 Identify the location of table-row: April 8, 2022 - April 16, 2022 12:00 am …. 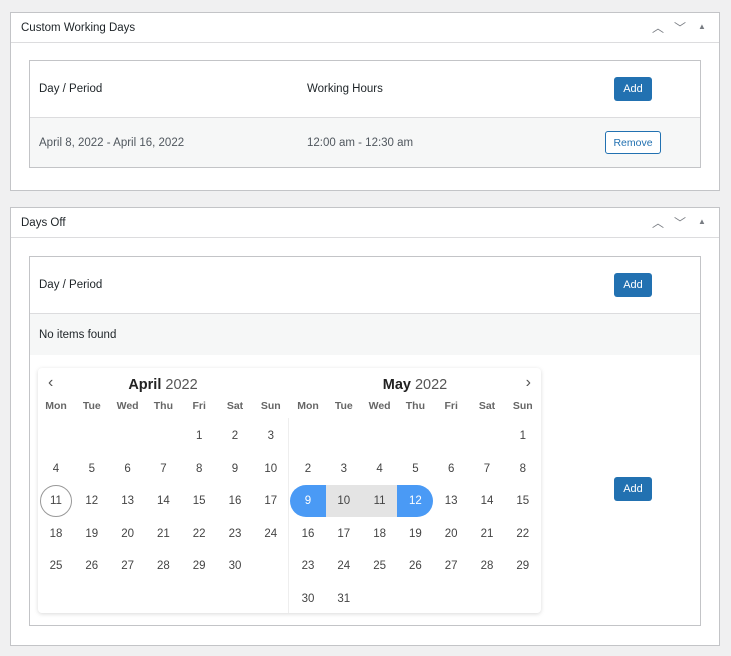
(365, 142).